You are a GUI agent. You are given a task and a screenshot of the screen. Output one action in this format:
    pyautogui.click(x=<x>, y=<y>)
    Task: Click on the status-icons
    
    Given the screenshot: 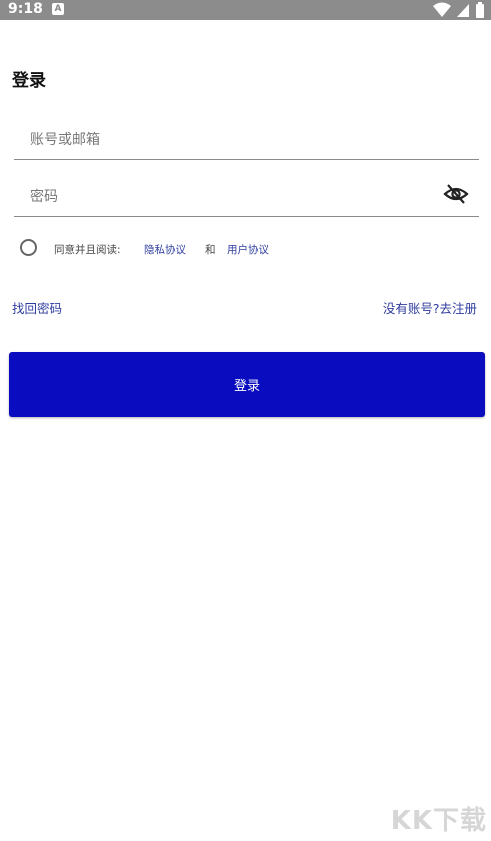 What is the action you would take?
    pyautogui.click(x=458, y=10)
    